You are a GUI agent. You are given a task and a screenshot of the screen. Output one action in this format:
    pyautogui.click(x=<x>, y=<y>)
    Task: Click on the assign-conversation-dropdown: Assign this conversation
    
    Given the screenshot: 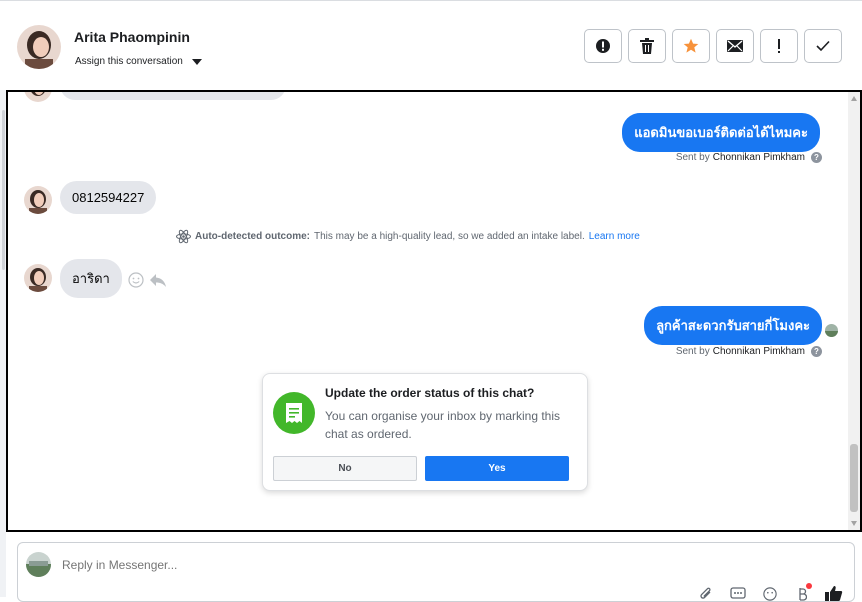 What is the action you would take?
    pyautogui.click(x=138, y=61)
    